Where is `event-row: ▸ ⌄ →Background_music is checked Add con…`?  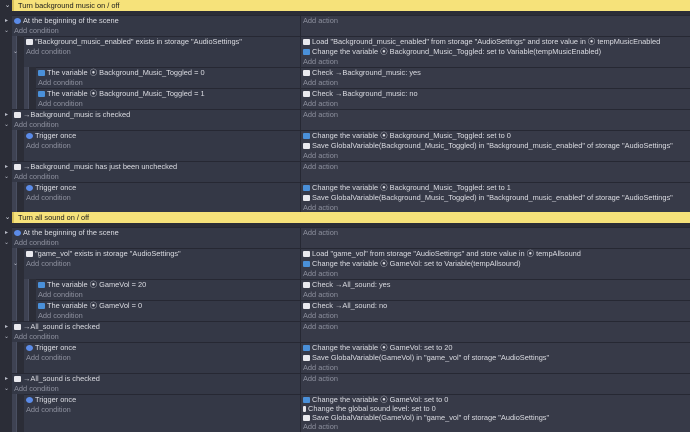 event-row: ▸ ⌄ →Background_music is checked Add con… is located at coordinates (345, 119).